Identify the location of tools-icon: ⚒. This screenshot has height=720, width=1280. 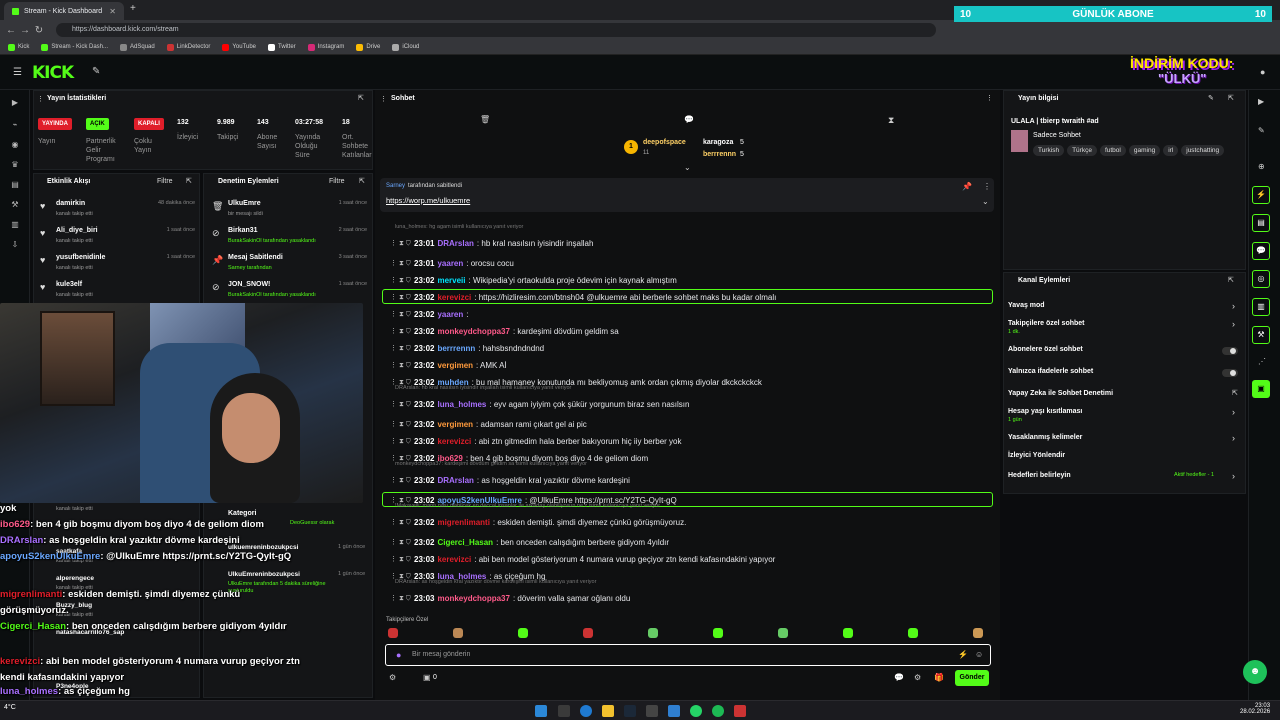
(15, 205).